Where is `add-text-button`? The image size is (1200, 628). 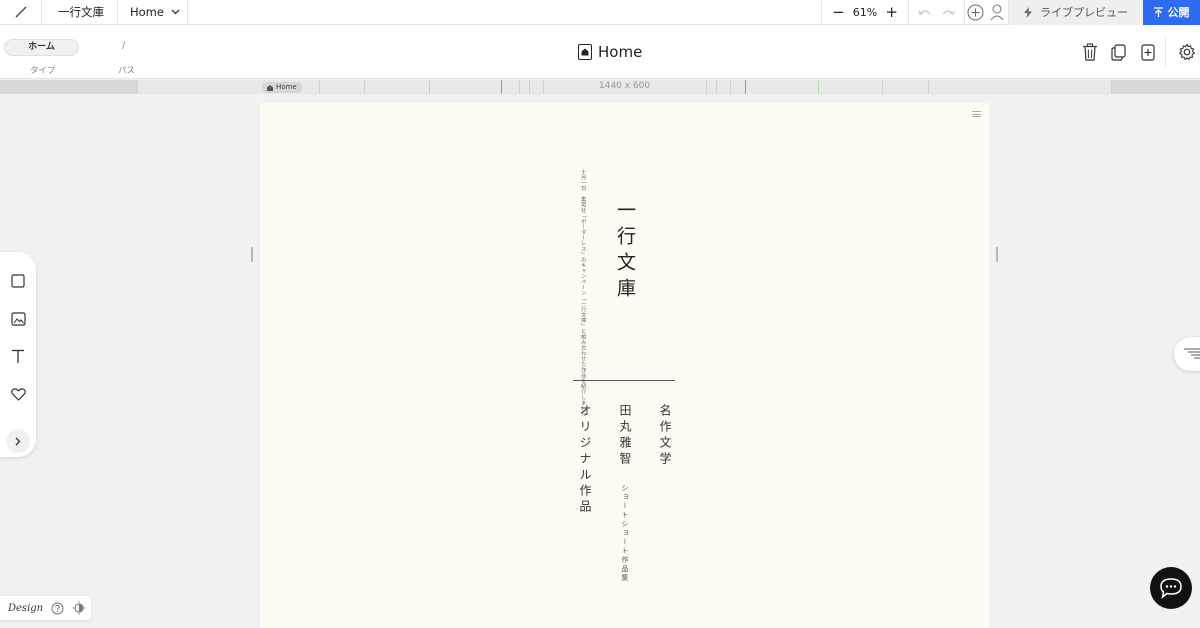 add-text-button is located at coordinates (18, 356).